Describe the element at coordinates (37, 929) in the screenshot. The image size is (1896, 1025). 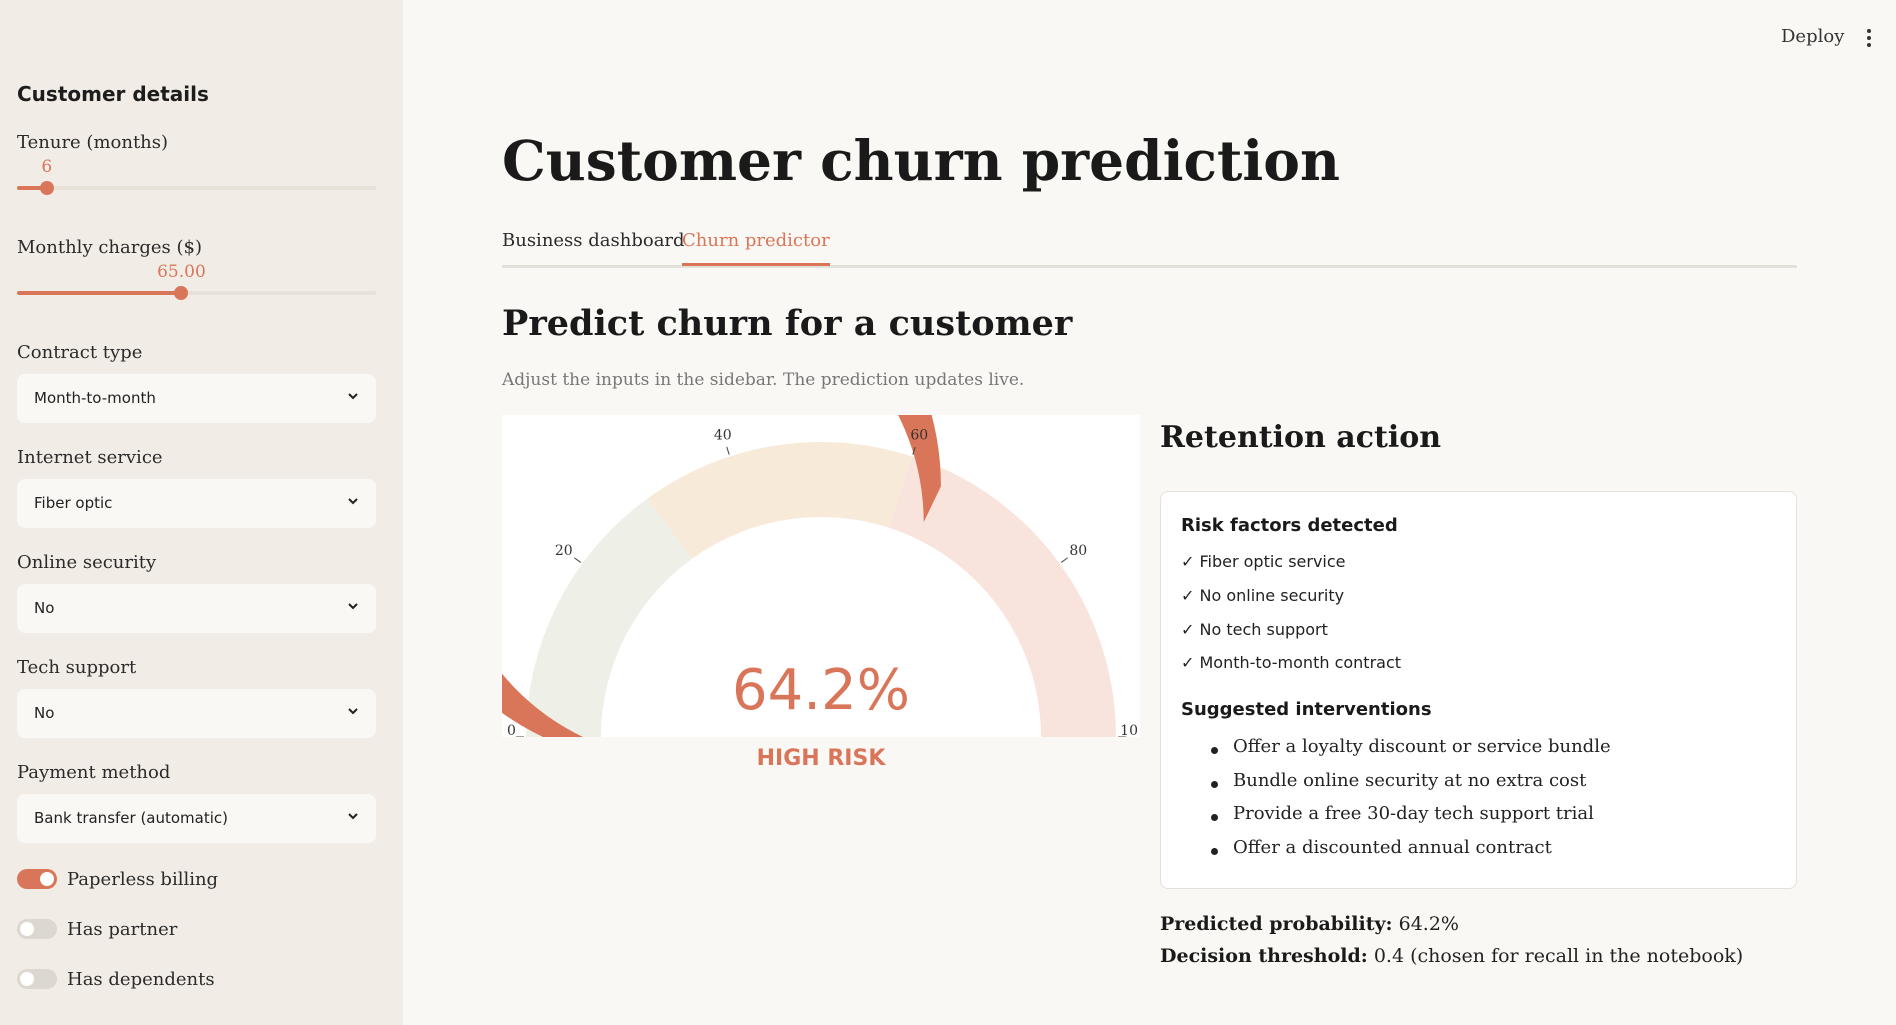
I see `has-partner-toggle` at that location.